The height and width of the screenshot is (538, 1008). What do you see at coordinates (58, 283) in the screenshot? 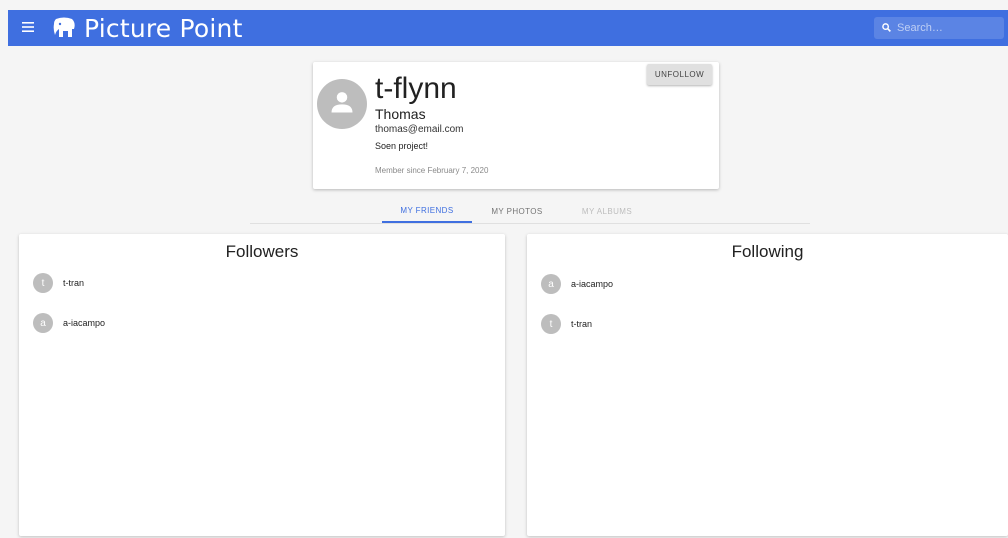
I see `follower-item: t t-tran` at bounding box center [58, 283].